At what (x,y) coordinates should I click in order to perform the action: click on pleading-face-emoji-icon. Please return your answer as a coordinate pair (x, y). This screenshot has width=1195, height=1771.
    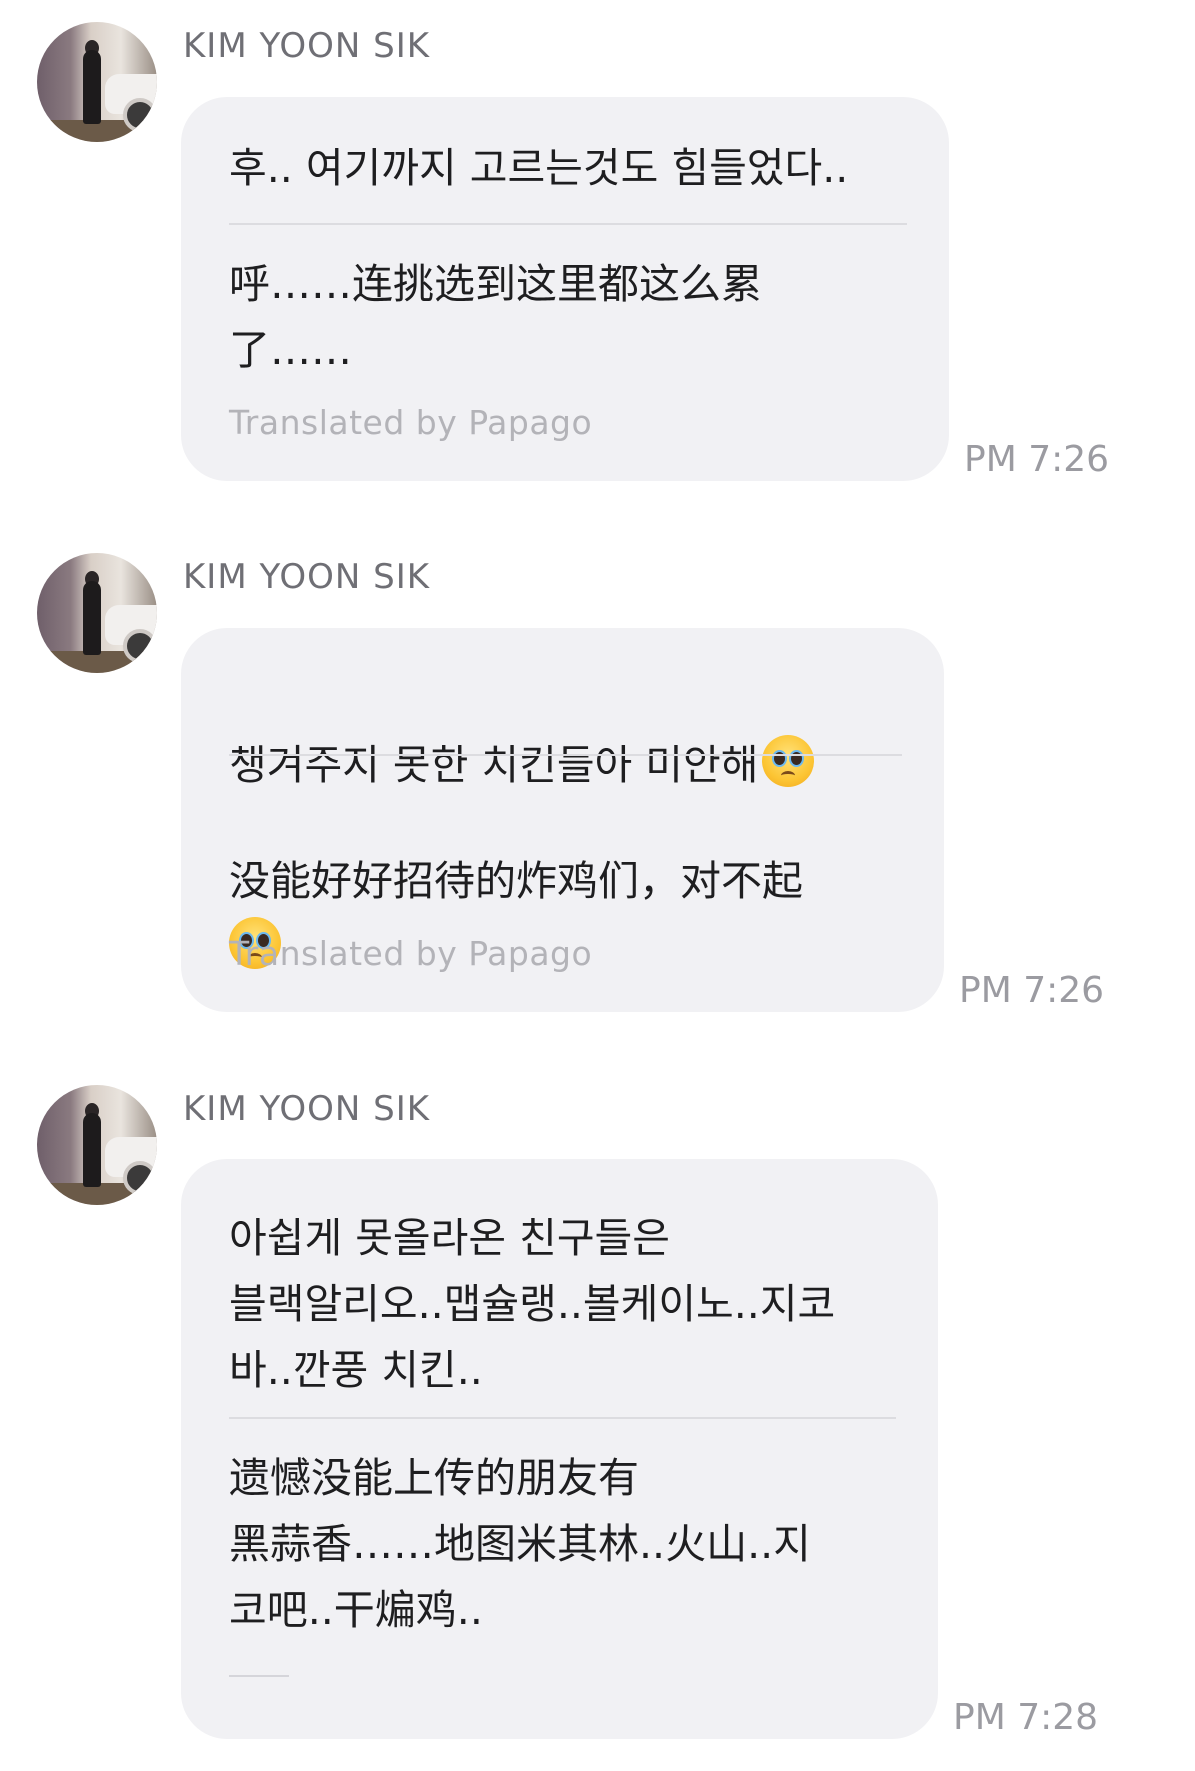
    Looking at the image, I should click on (788, 761).